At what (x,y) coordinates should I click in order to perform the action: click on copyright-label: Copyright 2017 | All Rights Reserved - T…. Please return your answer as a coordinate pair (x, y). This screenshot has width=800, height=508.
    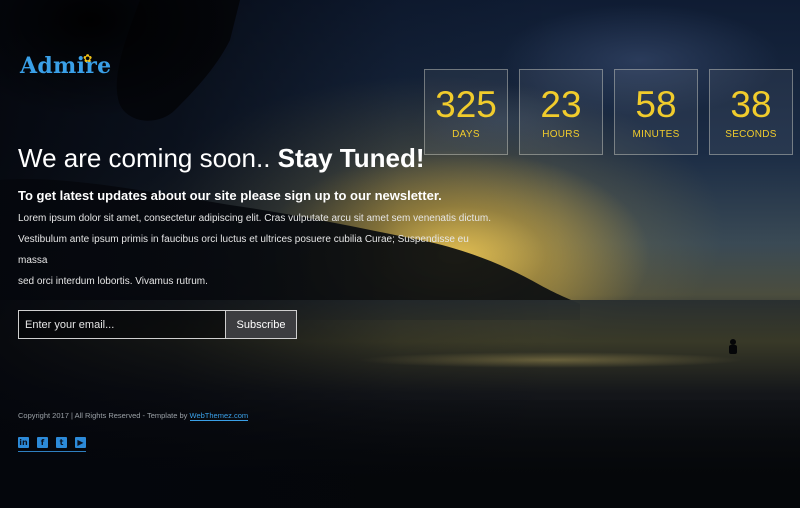
    Looking at the image, I should click on (103, 415).